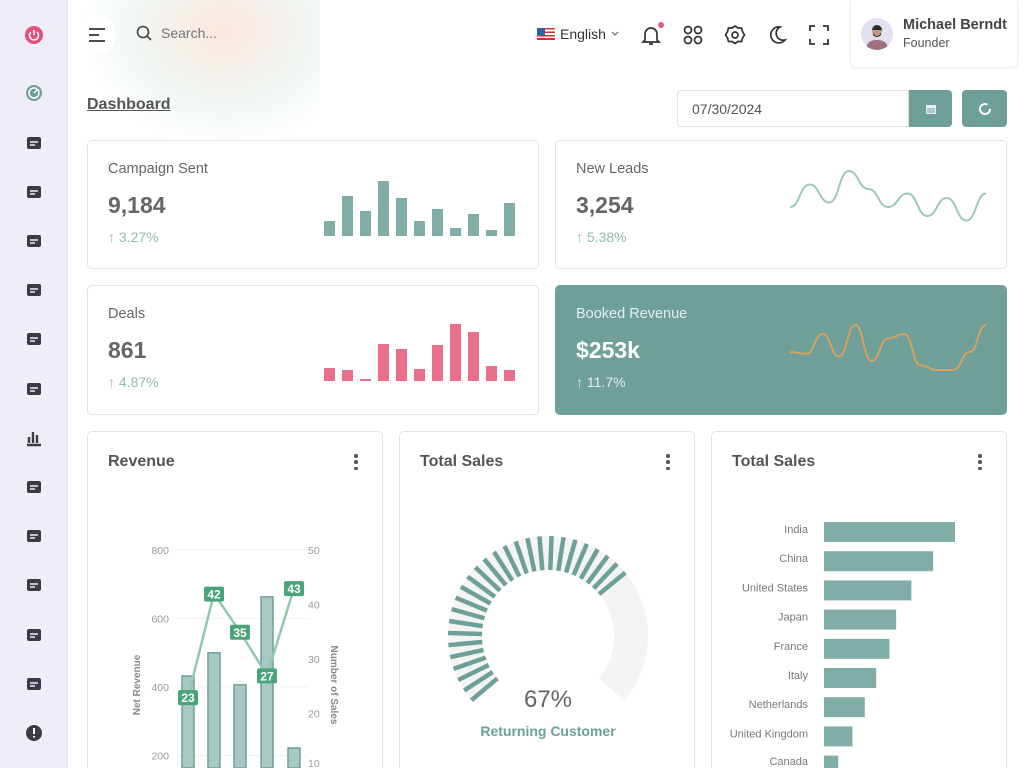 This screenshot has width=1024, height=768. I want to click on stat-value: 3,254, so click(605, 205).